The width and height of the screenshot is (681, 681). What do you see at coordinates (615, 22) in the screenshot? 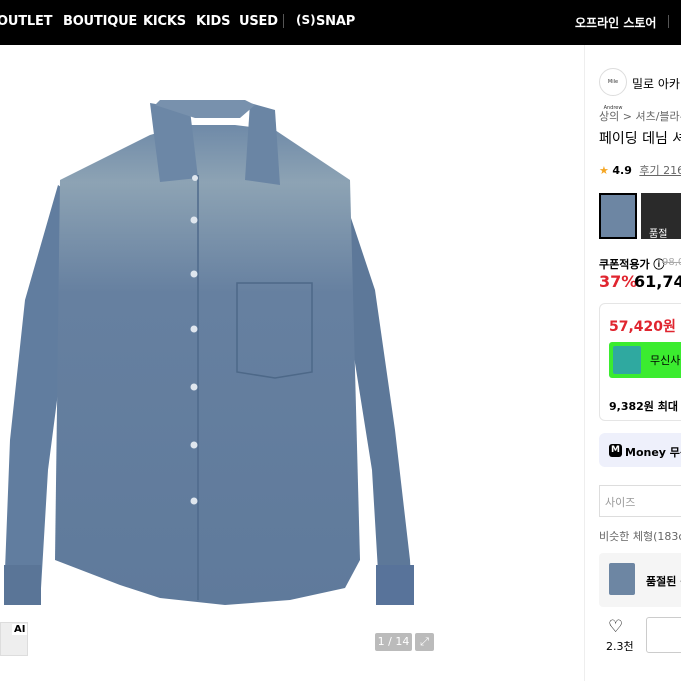
I see `offline-store-link: 오프라인 스토어` at bounding box center [615, 22].